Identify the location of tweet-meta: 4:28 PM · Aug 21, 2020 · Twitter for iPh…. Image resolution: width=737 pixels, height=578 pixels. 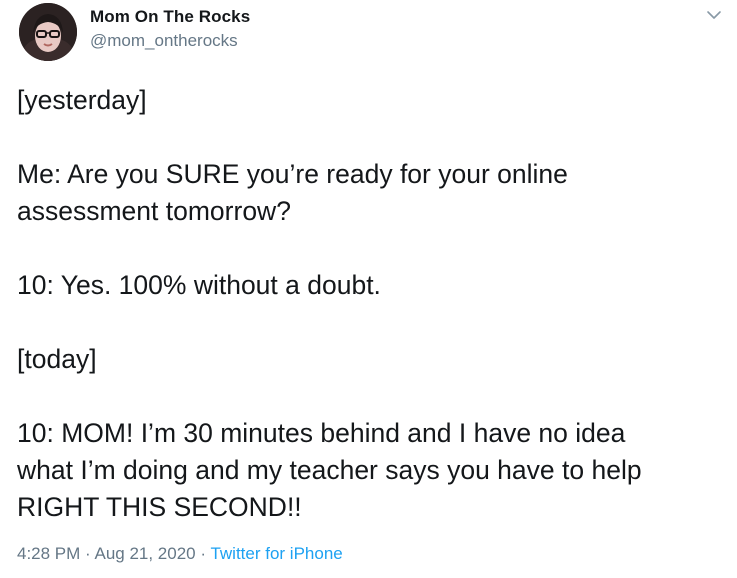
(180, 554).